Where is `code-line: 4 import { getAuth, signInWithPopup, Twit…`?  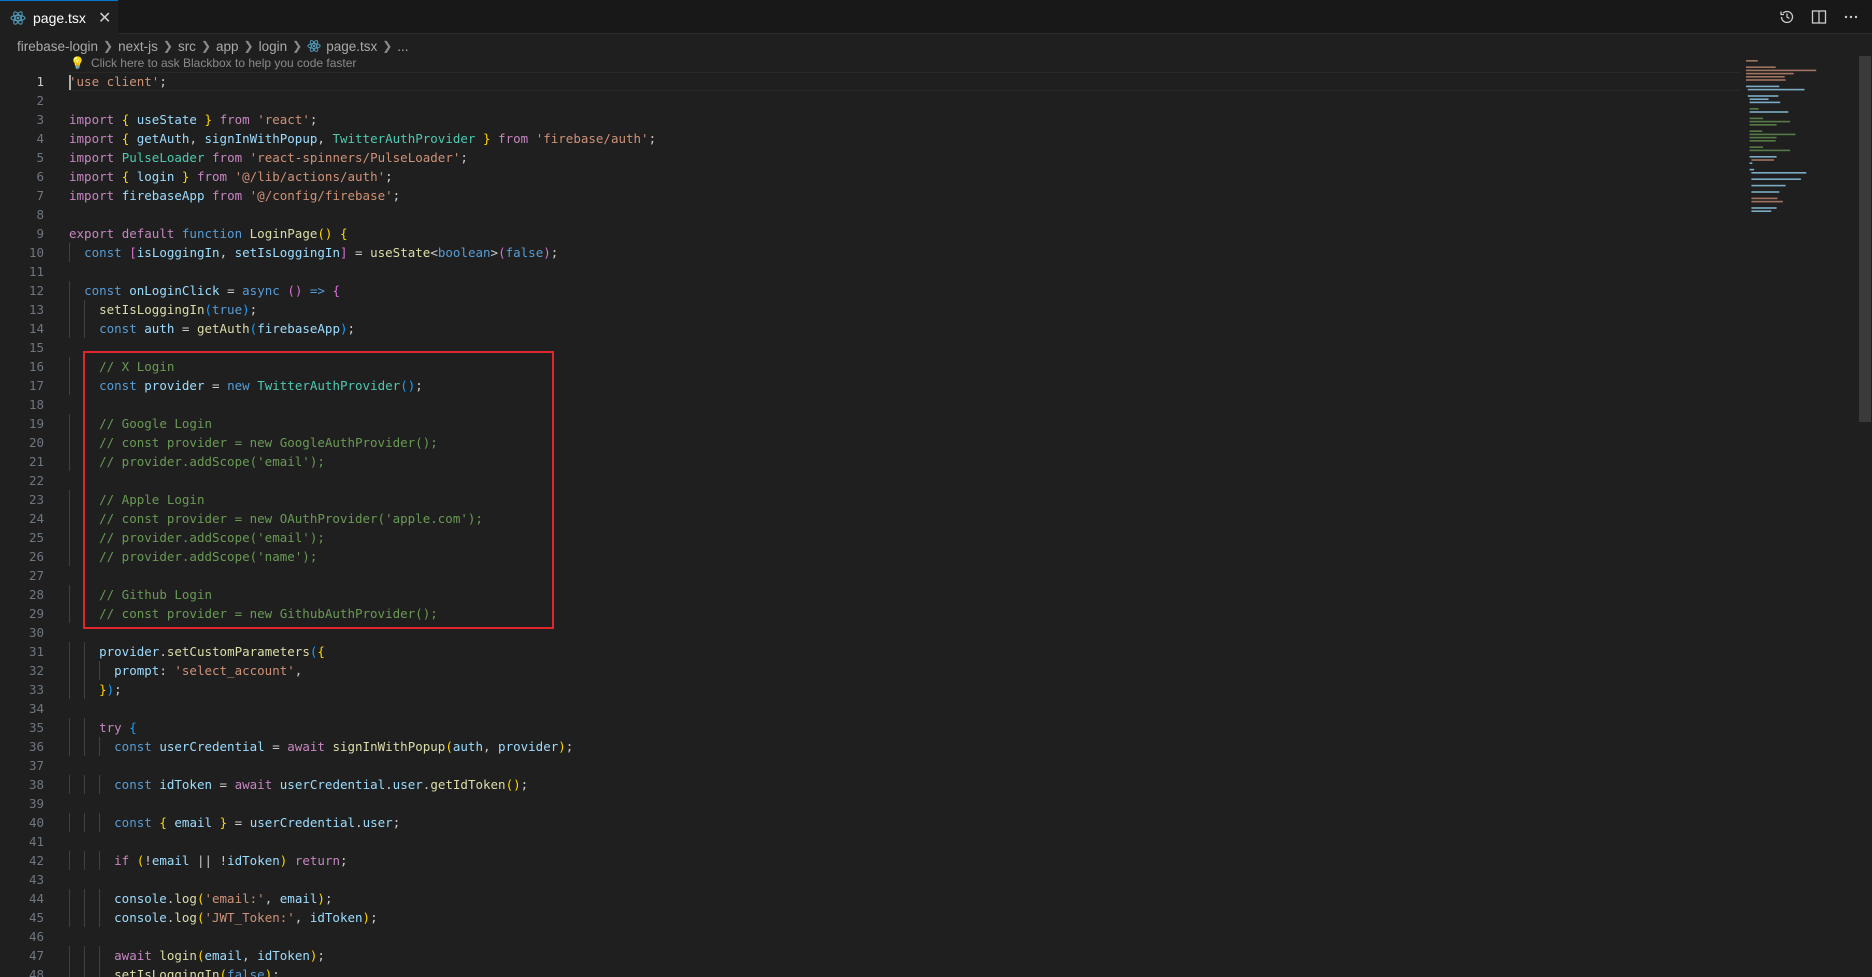 code-line: 4 import { getAuth, signInWithPopup, Twit… is located at coordinates (870, 138).